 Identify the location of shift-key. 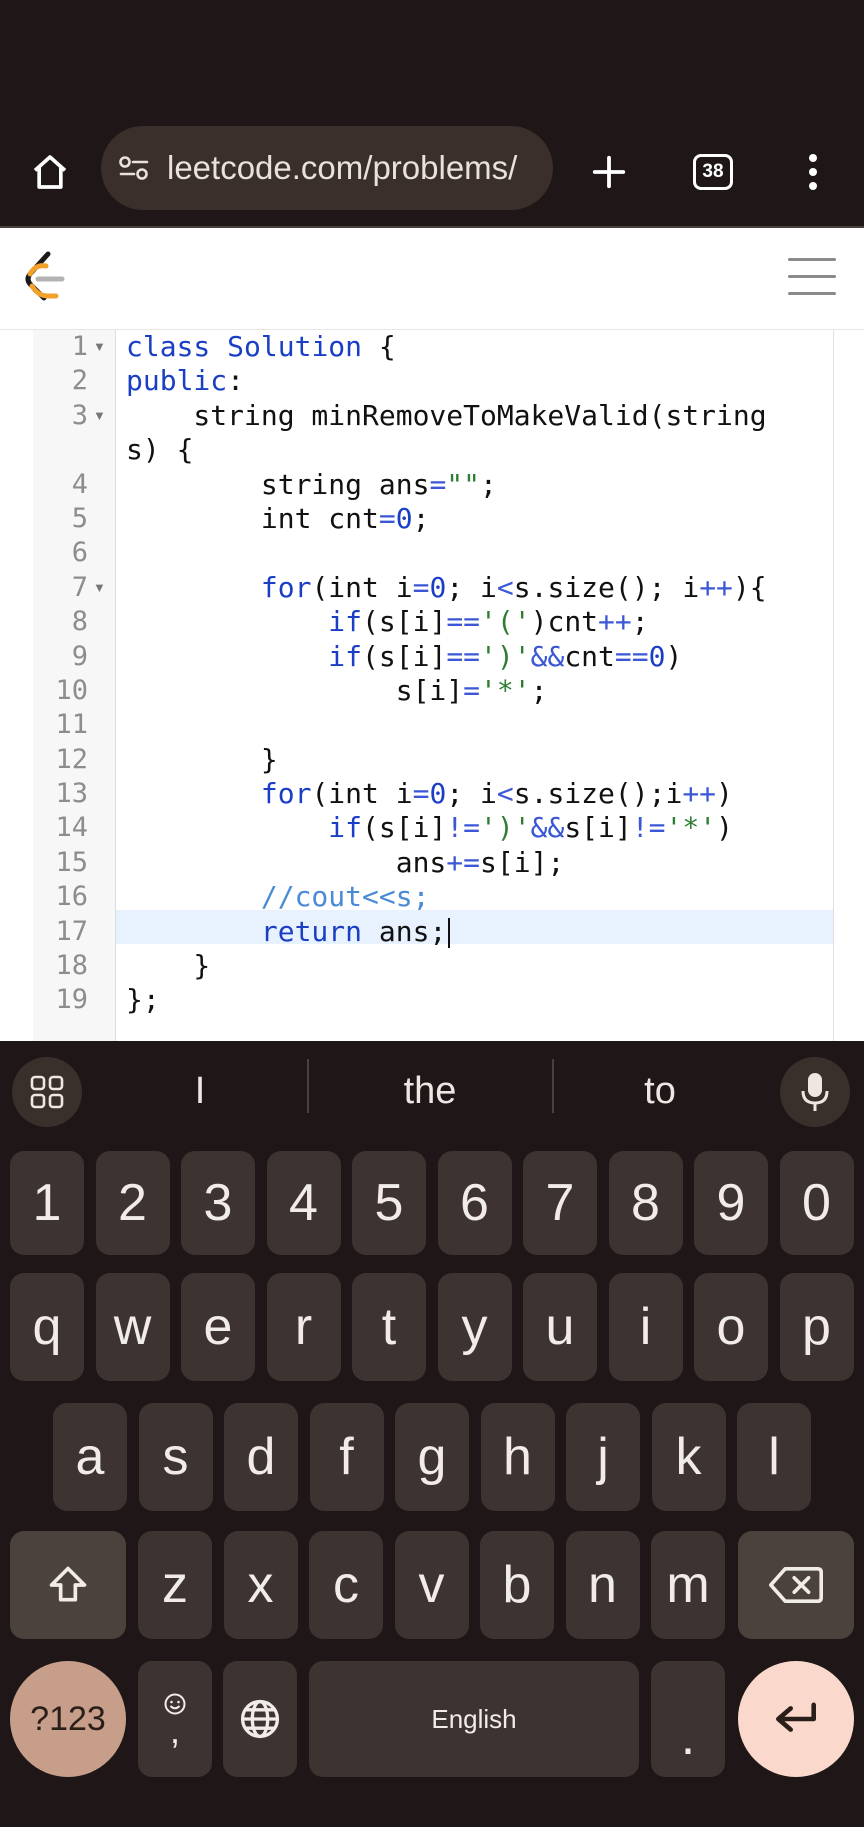
(68, 1585).